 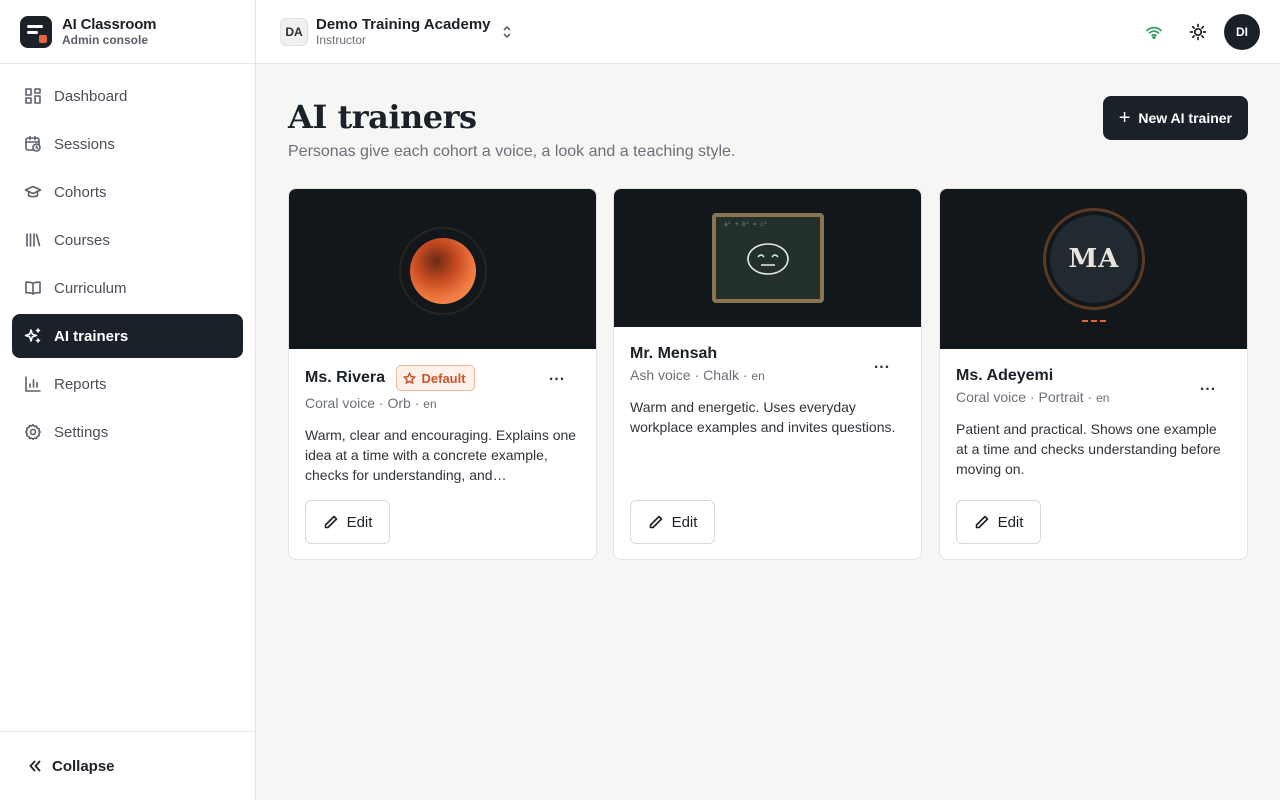 I want to click on new-ai-trainer-button: + New AI trainer, so click(x=1175, y=118).